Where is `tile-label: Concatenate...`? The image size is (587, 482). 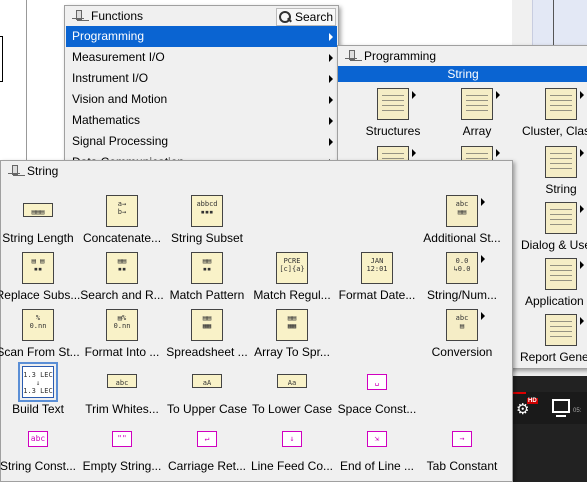
tile-label: Concatenate... is located at coordinates (122, 238).